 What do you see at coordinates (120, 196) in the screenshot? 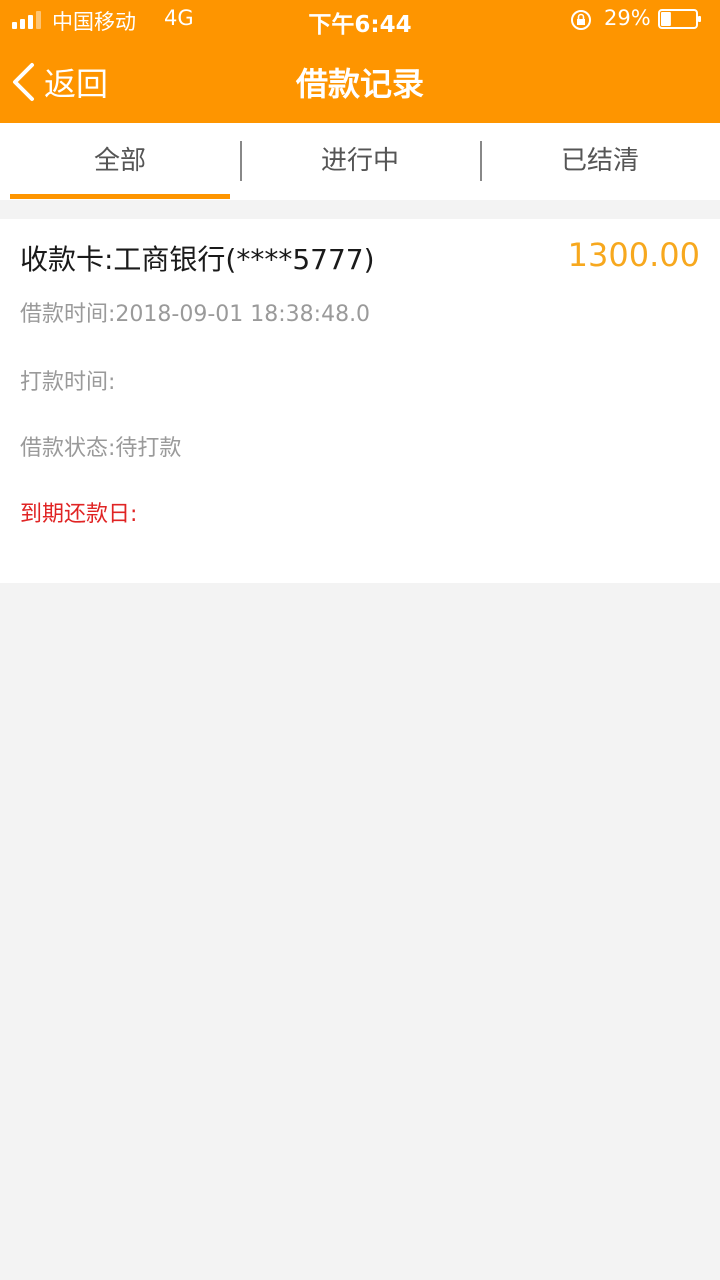
I see `active-tab-indicator` at bounding box center [120, 196].